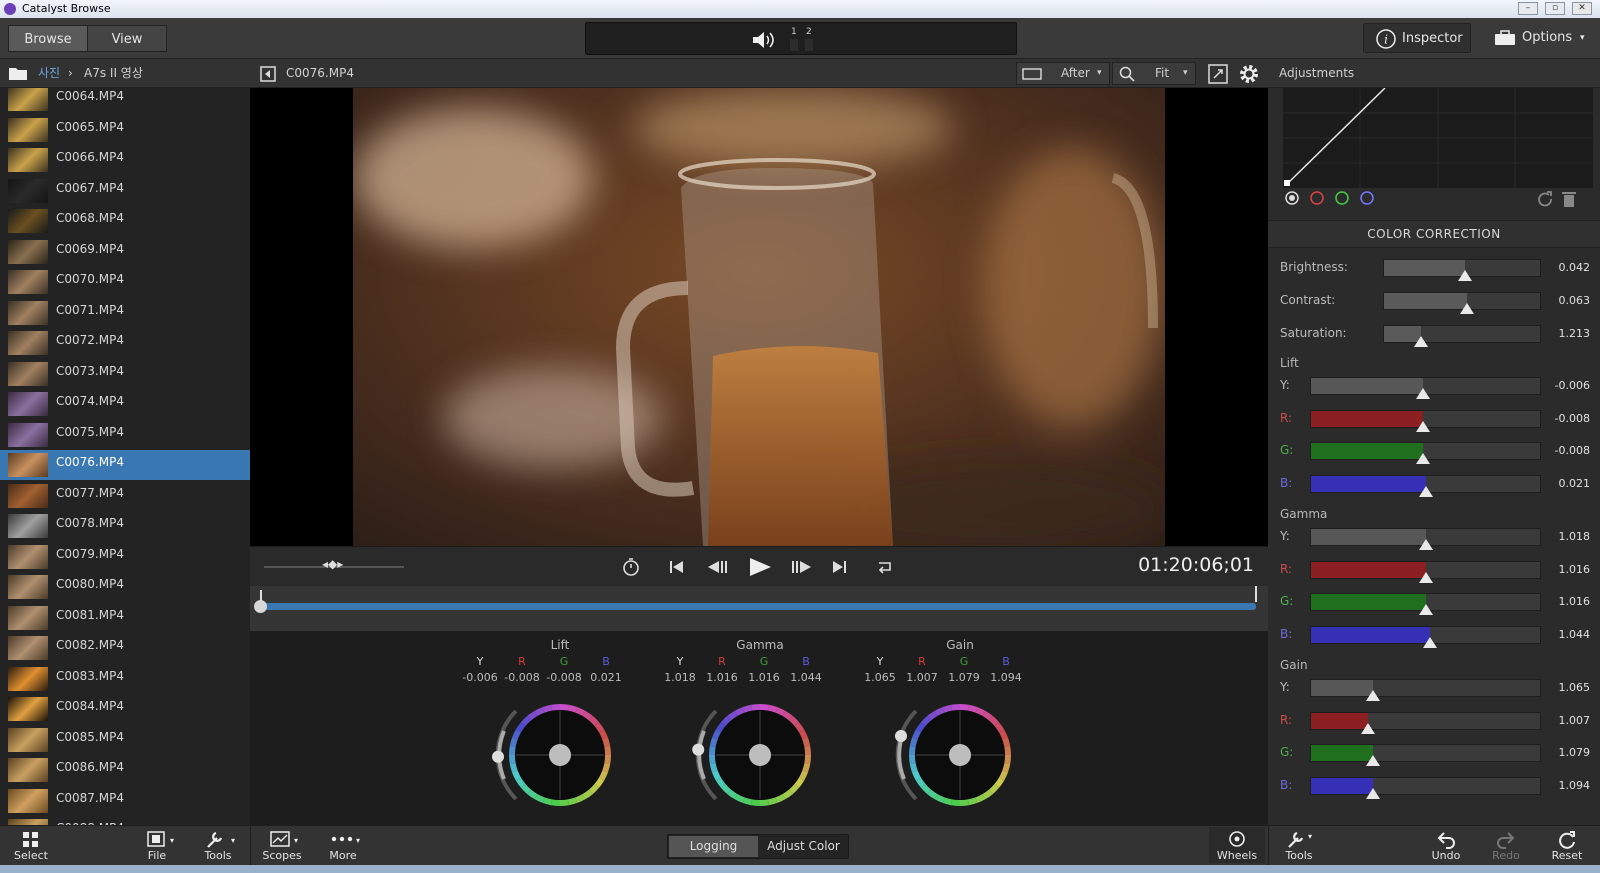 This screenshot has height=873, width=1600. I want to click on wheels-button: Wheels, so click(1237, 845).